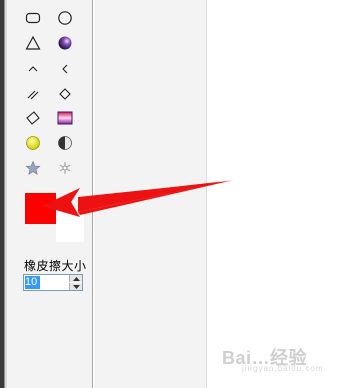 This screenshot has height=388, width=352. I want to click on triangle-down-icon, so click(76, 286).